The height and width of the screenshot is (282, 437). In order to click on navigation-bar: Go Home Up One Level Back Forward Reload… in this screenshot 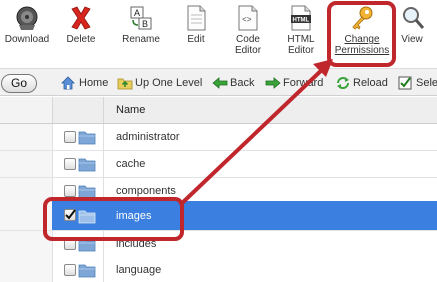, I will do `click(218, 82)`.